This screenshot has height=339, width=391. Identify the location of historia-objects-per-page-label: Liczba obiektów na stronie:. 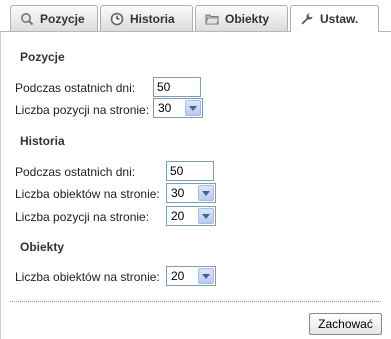
(87, 194).